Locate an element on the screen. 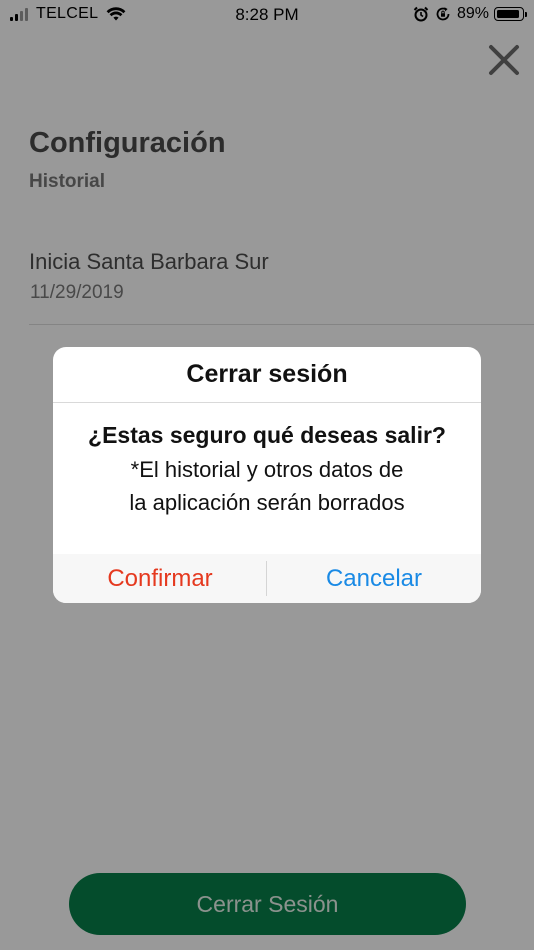  dialog-question: ¿Estas seguro qué deseas salir? is located at coordinates (267, 435).